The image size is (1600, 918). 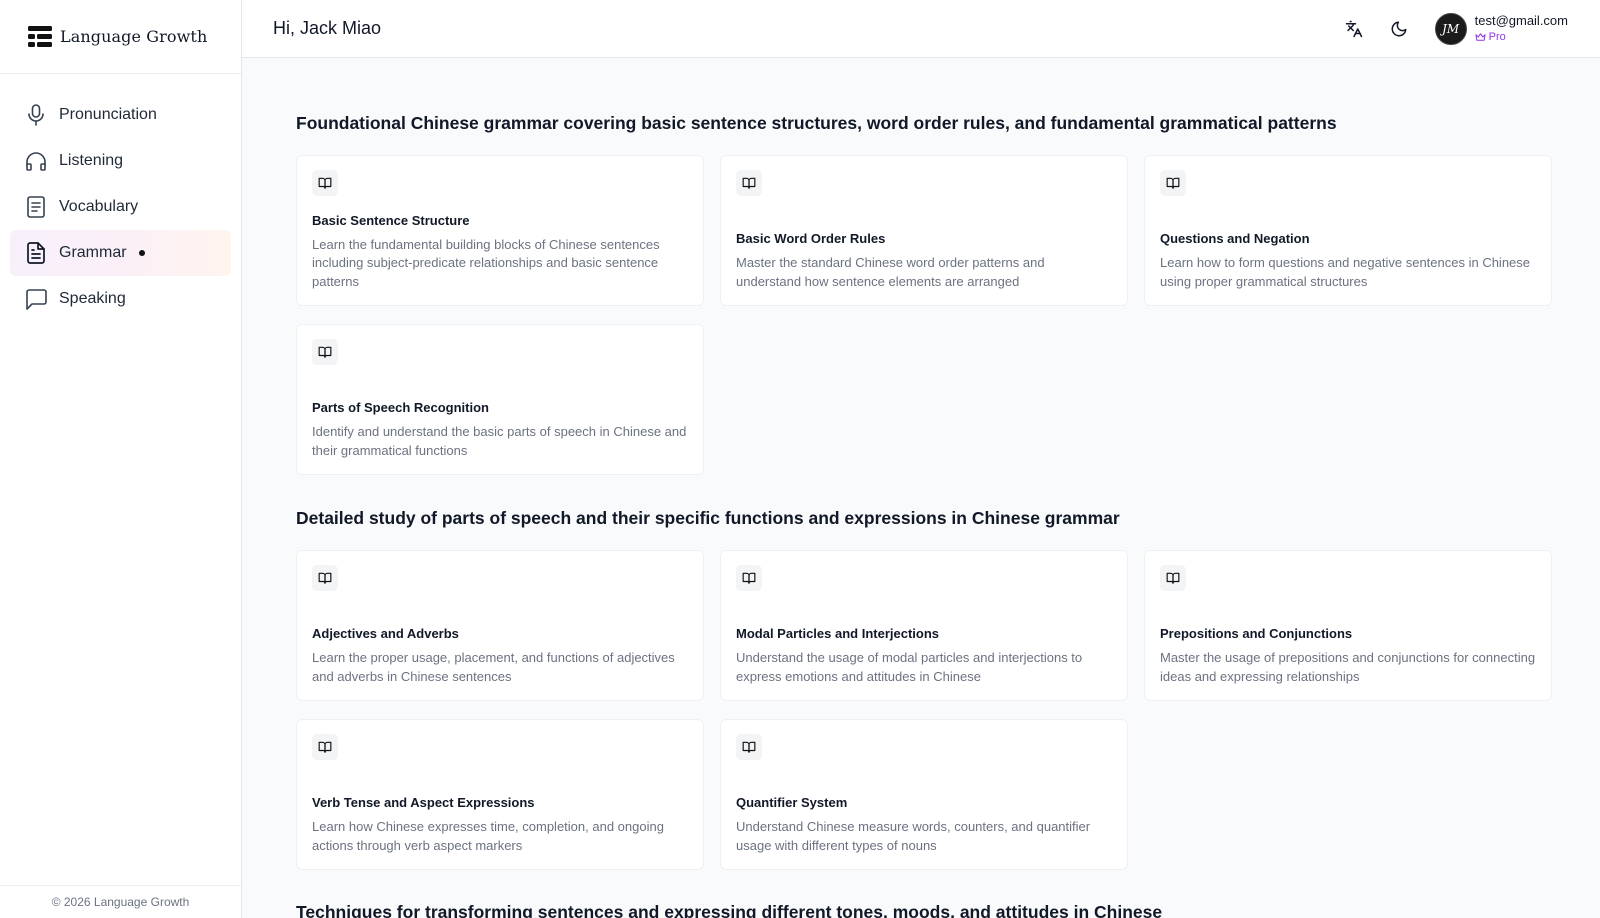 I want to click on card-title: Quantifier System, so click(x=792, y=802).